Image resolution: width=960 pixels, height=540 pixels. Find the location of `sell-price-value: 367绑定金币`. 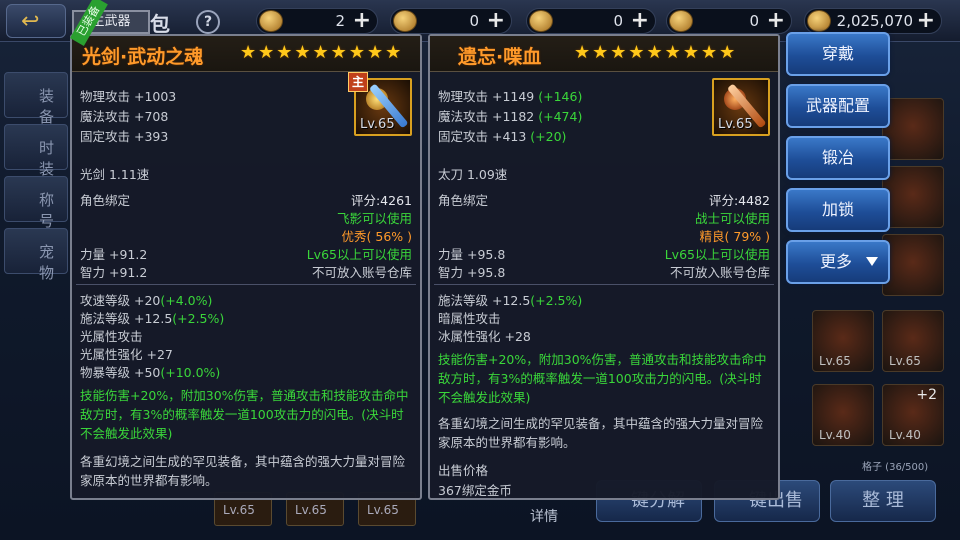

sell-price-value: 367绑定金币 is located at coordinates (475, 490).